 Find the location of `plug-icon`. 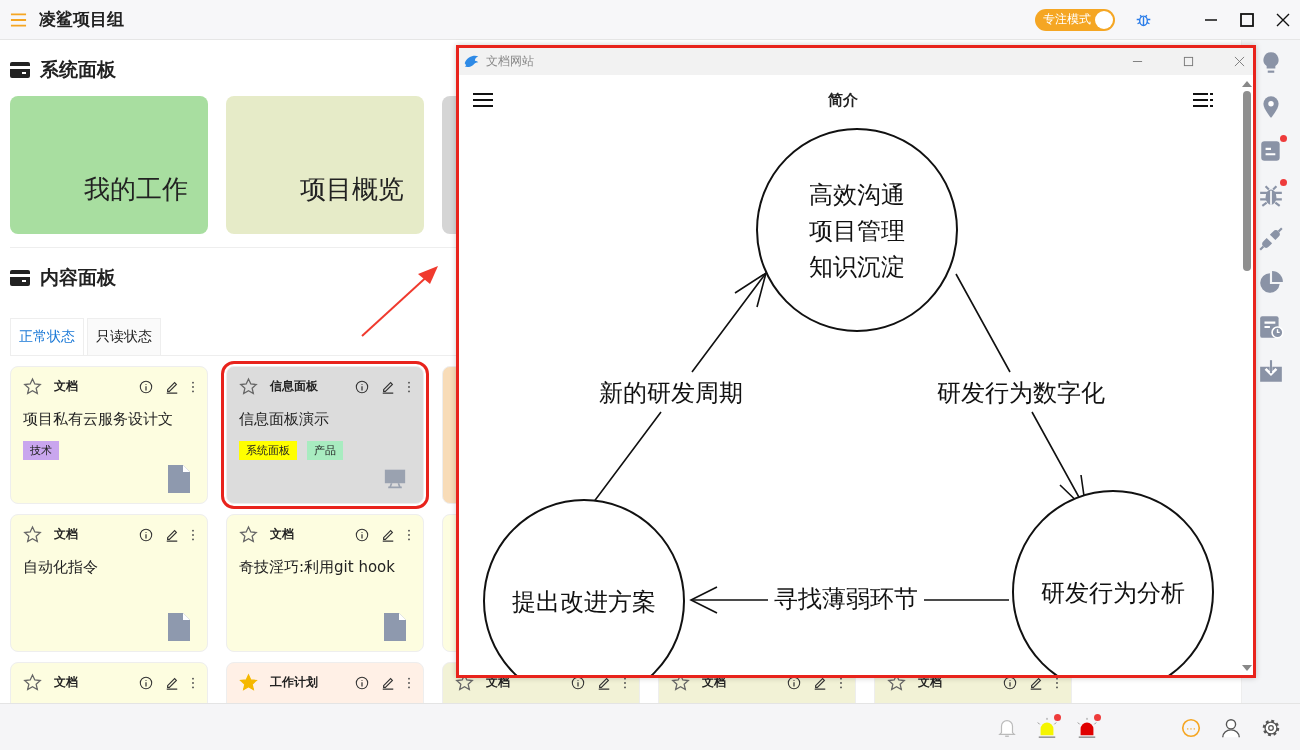

plug-icon is located at coordinates (1271, 239).